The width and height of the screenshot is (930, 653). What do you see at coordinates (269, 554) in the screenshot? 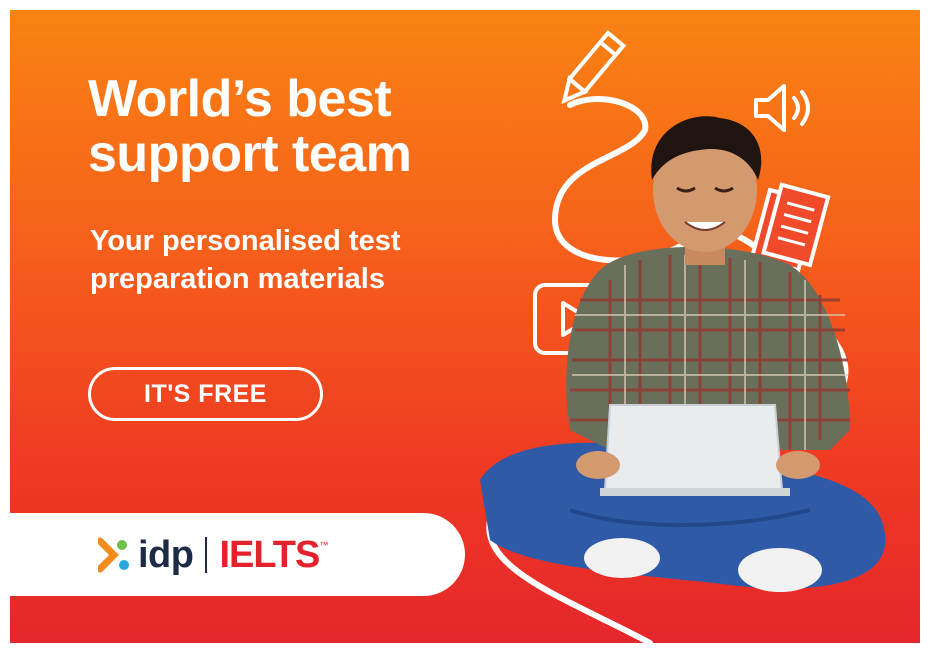
I see `ielts-wordmark: IELTS` at bounding box center [269, 554].